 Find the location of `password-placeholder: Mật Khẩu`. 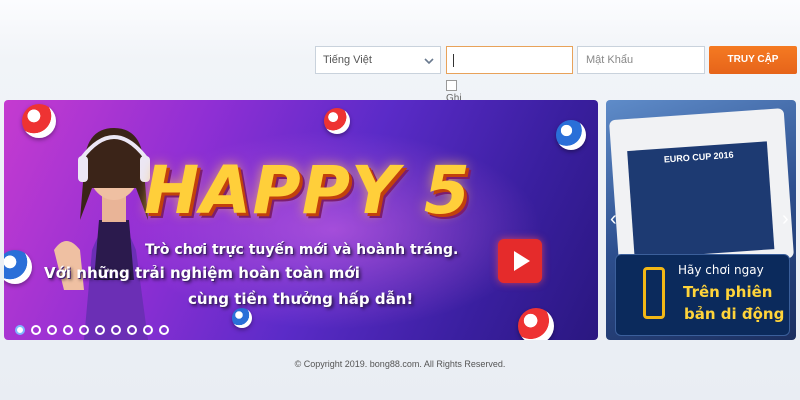

password-placeholder: Mật Khẩu is located at coordinates (610, 60).